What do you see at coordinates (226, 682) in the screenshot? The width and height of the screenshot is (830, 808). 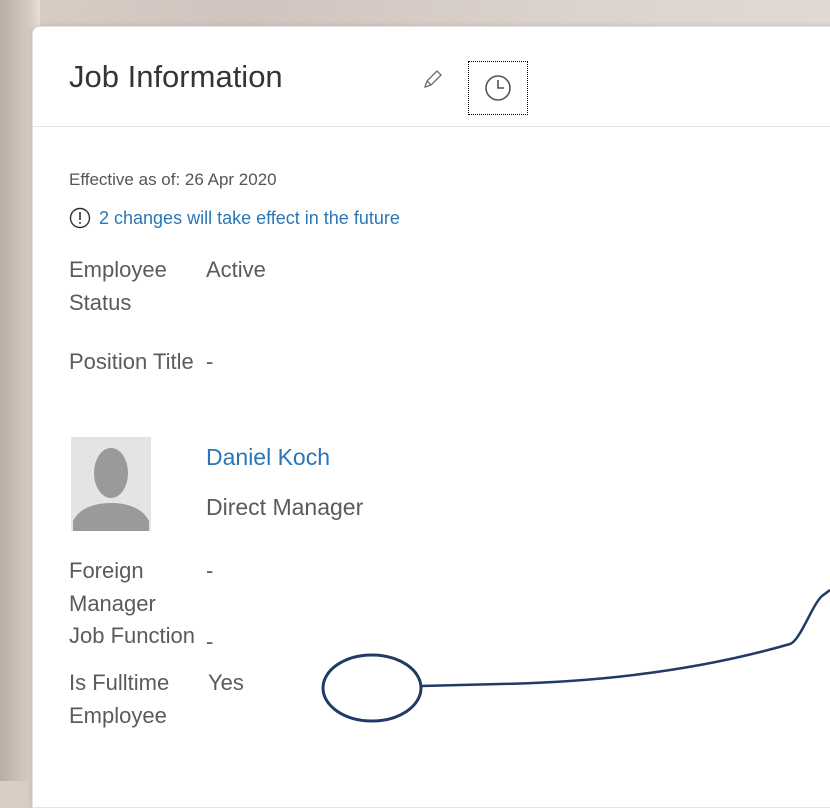 I see `is-fulltime-value: Yes` at bounding box center [226, 682].